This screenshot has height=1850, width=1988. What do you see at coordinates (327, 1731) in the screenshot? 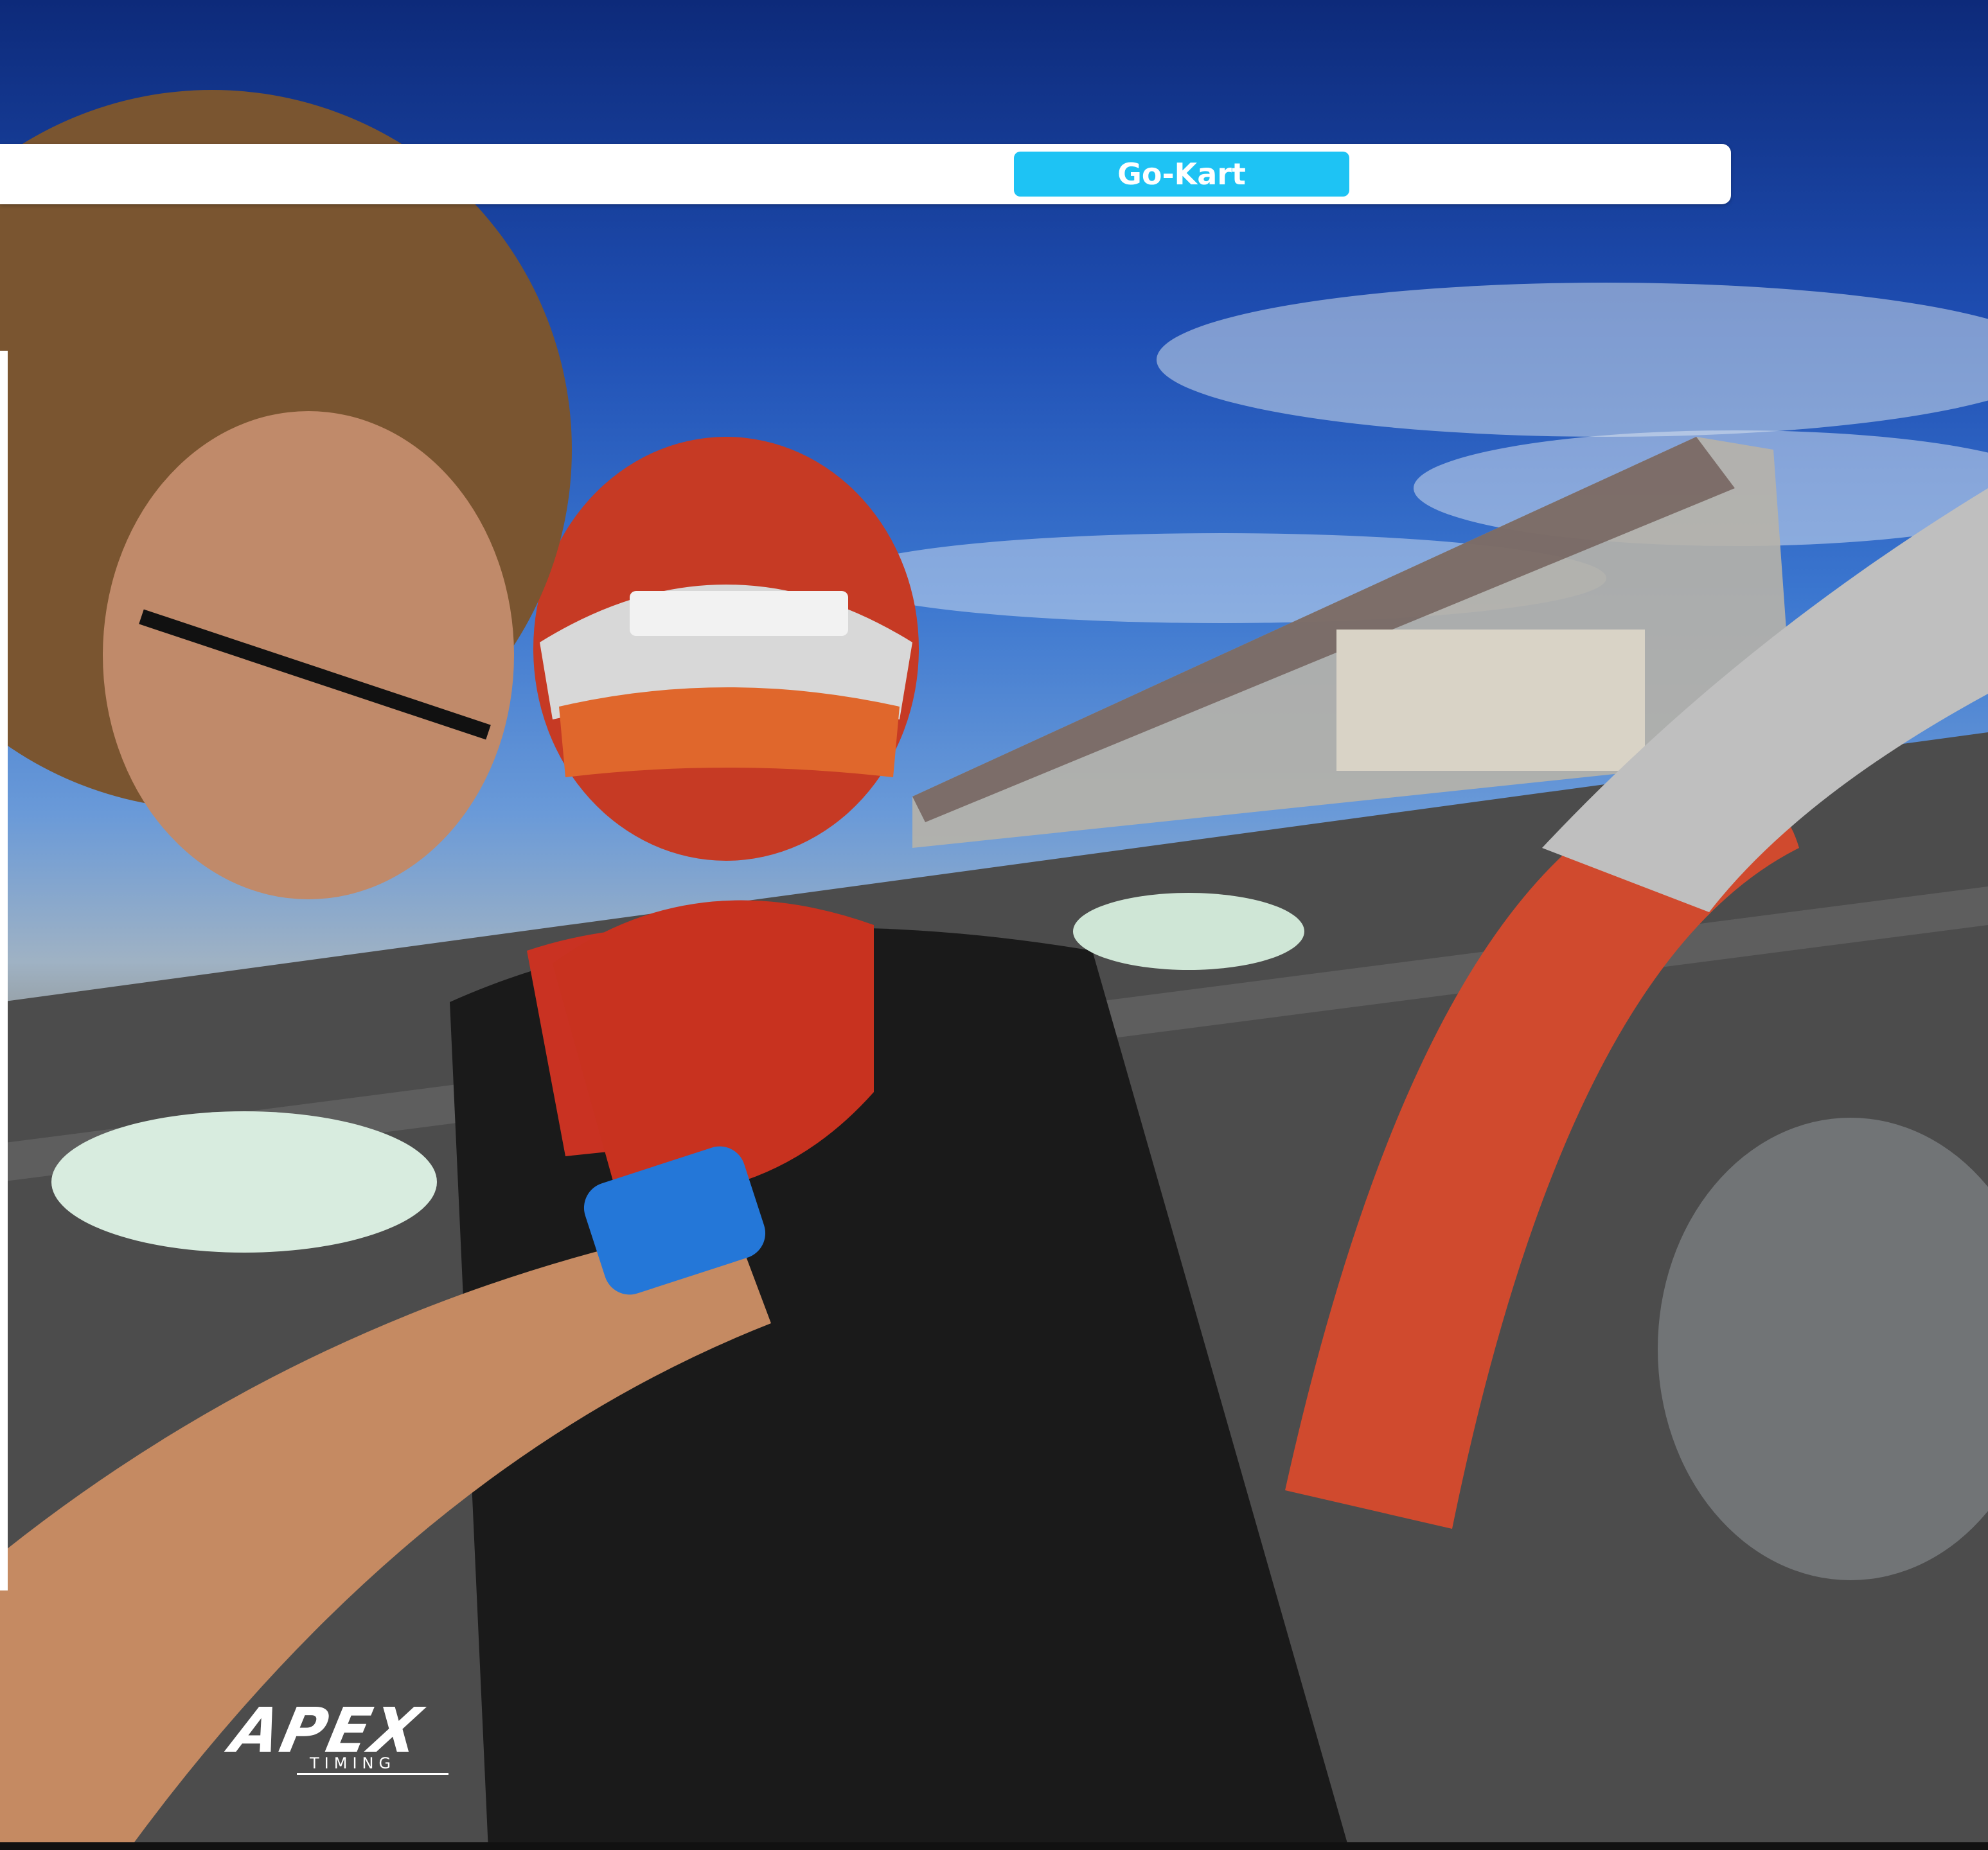
I see `logo-brand-text: APEX` at bounding box center [327, 1731].